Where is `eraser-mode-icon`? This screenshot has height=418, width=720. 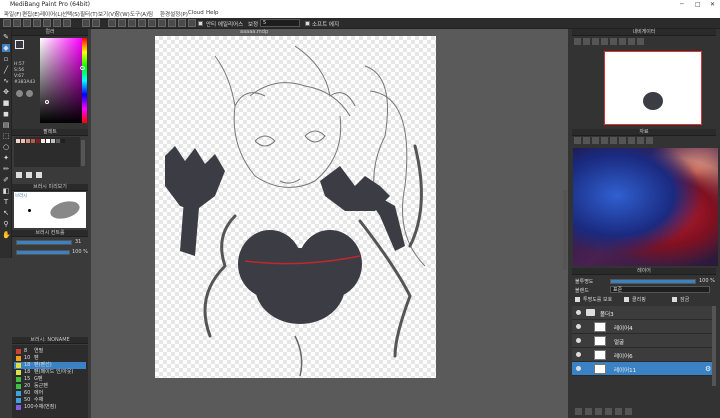 eraser-mode-icon is located at coordinates (122, 23).